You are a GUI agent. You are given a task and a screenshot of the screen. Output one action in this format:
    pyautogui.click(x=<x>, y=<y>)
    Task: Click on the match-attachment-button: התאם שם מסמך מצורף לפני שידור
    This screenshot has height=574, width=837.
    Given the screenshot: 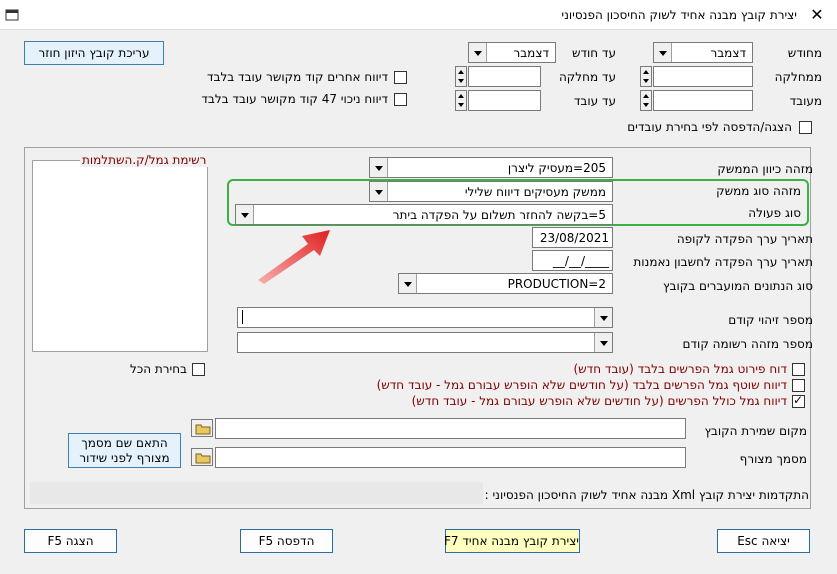 What is the action you would take?
    pyautogui.click(x=124, y=450)
    